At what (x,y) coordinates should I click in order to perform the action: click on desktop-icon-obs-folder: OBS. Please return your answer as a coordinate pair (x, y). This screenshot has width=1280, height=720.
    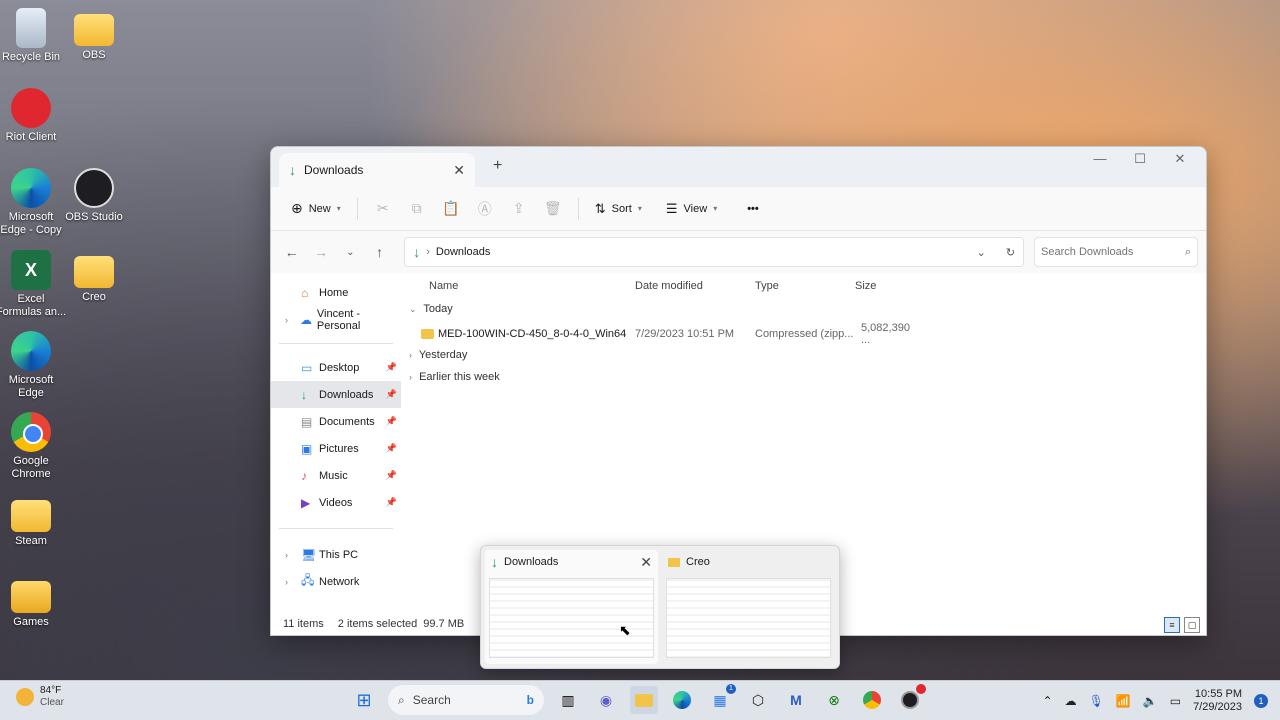
    Looking at the image, I should click on (94, 35).